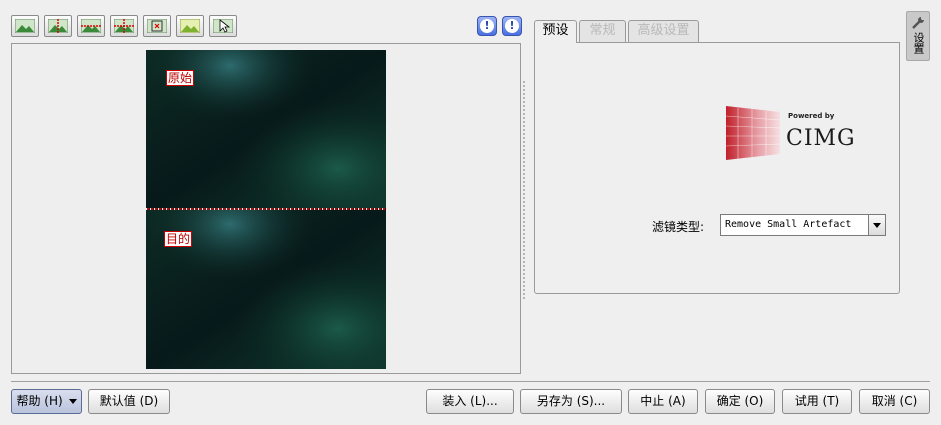  I want to click on filter-type-select: Remove Small Artefact, so click(803, 225).